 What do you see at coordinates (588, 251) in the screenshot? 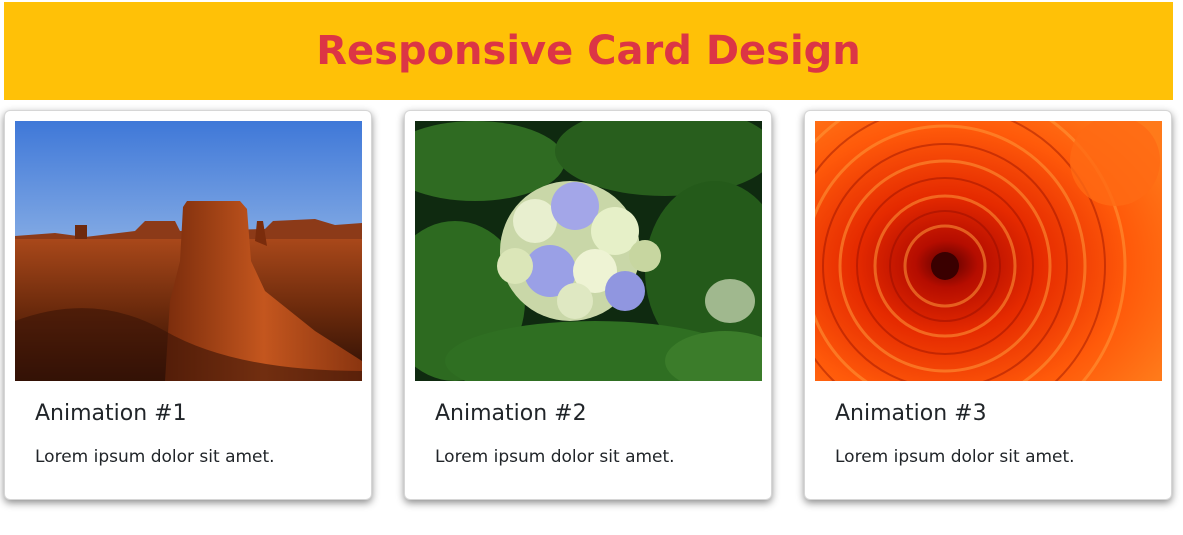
I see `card-image-hydrangea` at bounding box center [588, 251].